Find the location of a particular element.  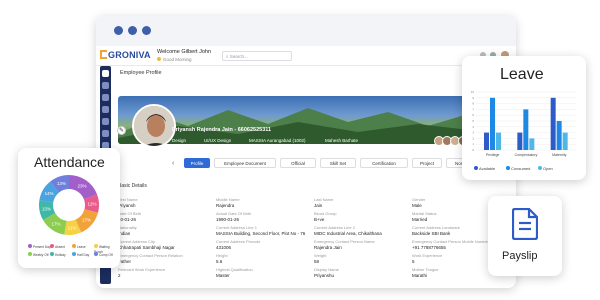

legend-item: Weekly Off is located at coordinates (38, 254).